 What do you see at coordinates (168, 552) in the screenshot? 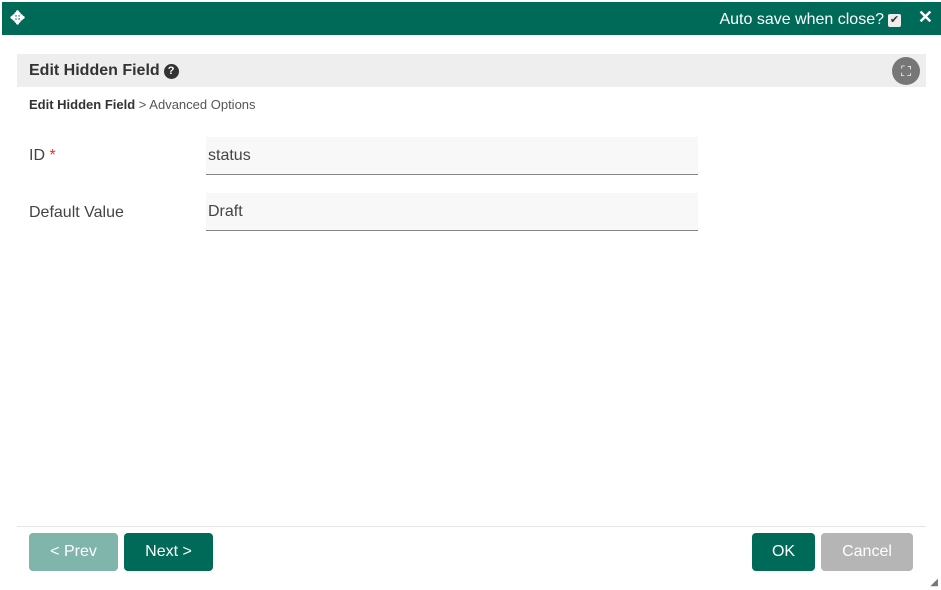
I see `next-button: Next >` at bounding box center [168, 552].